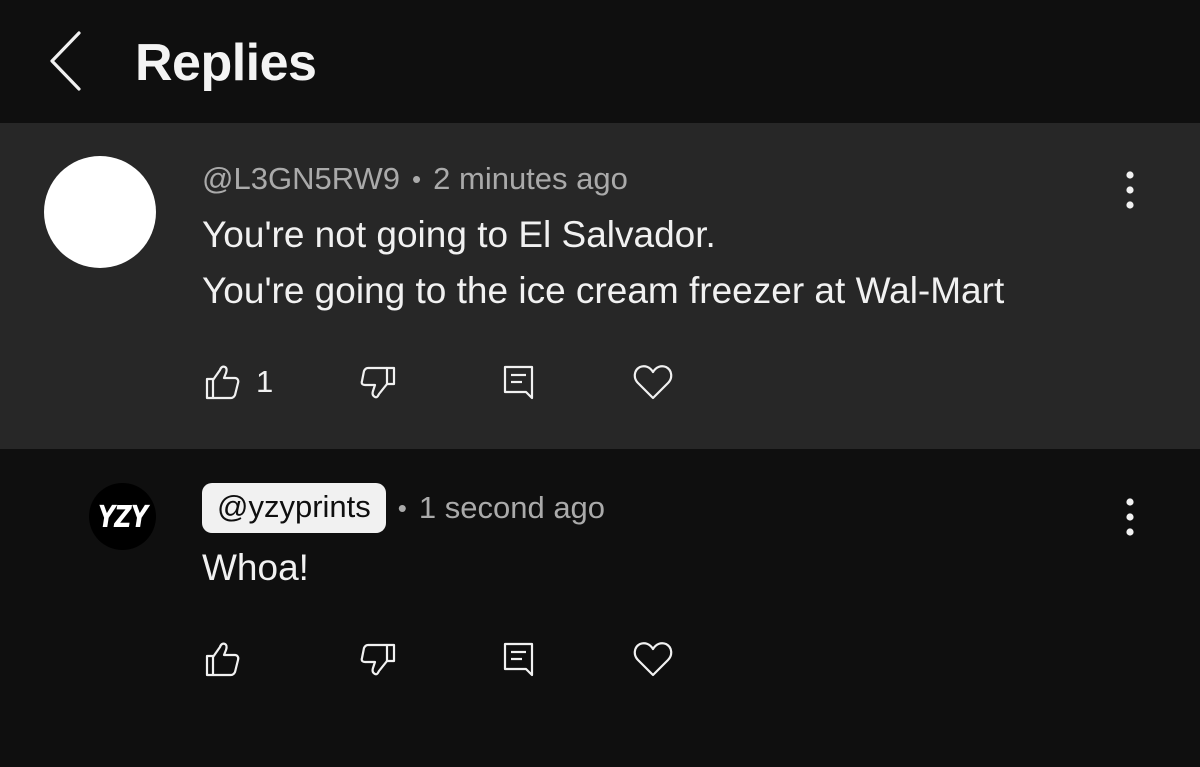  I want to click on comment-actions, so click(600, 659).